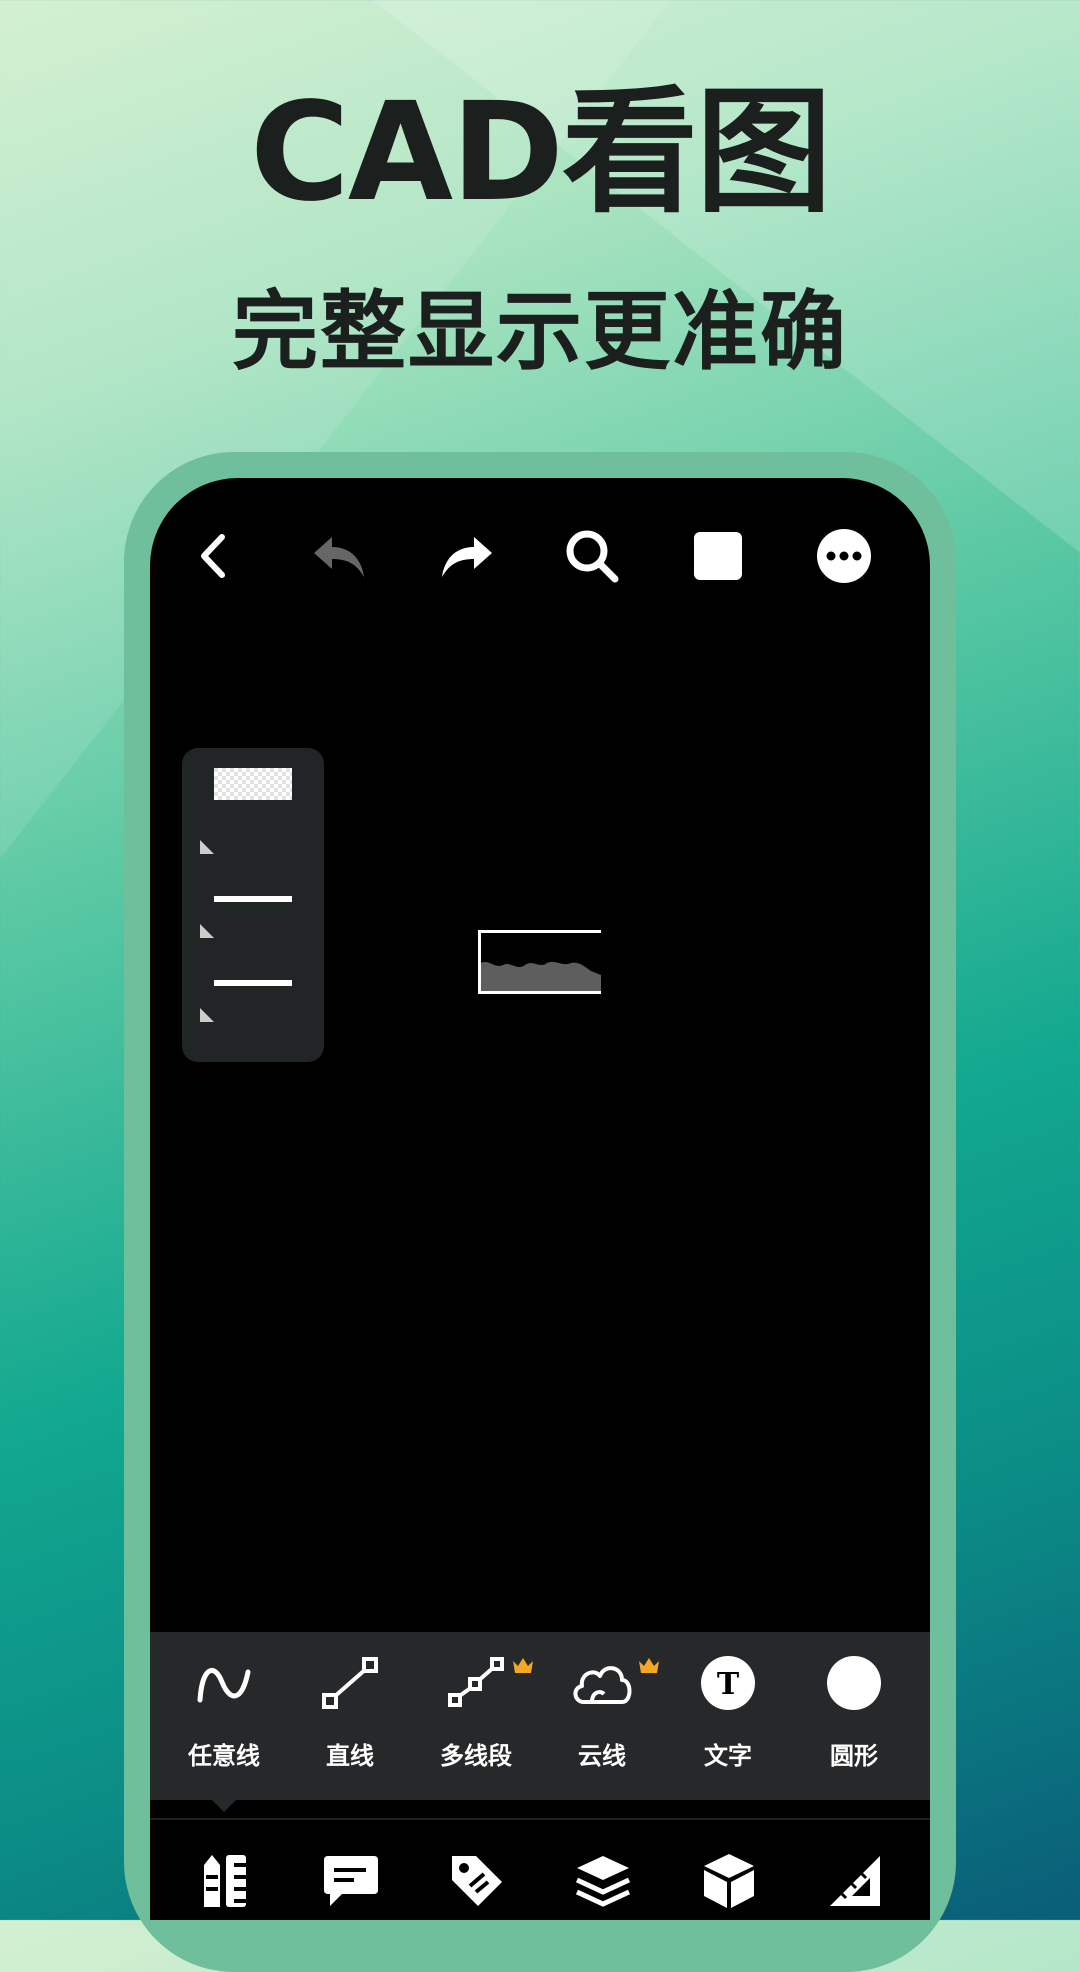  Describe the element at coordinates (718, 556) in the screenshot. I see `square-icon` at that location.